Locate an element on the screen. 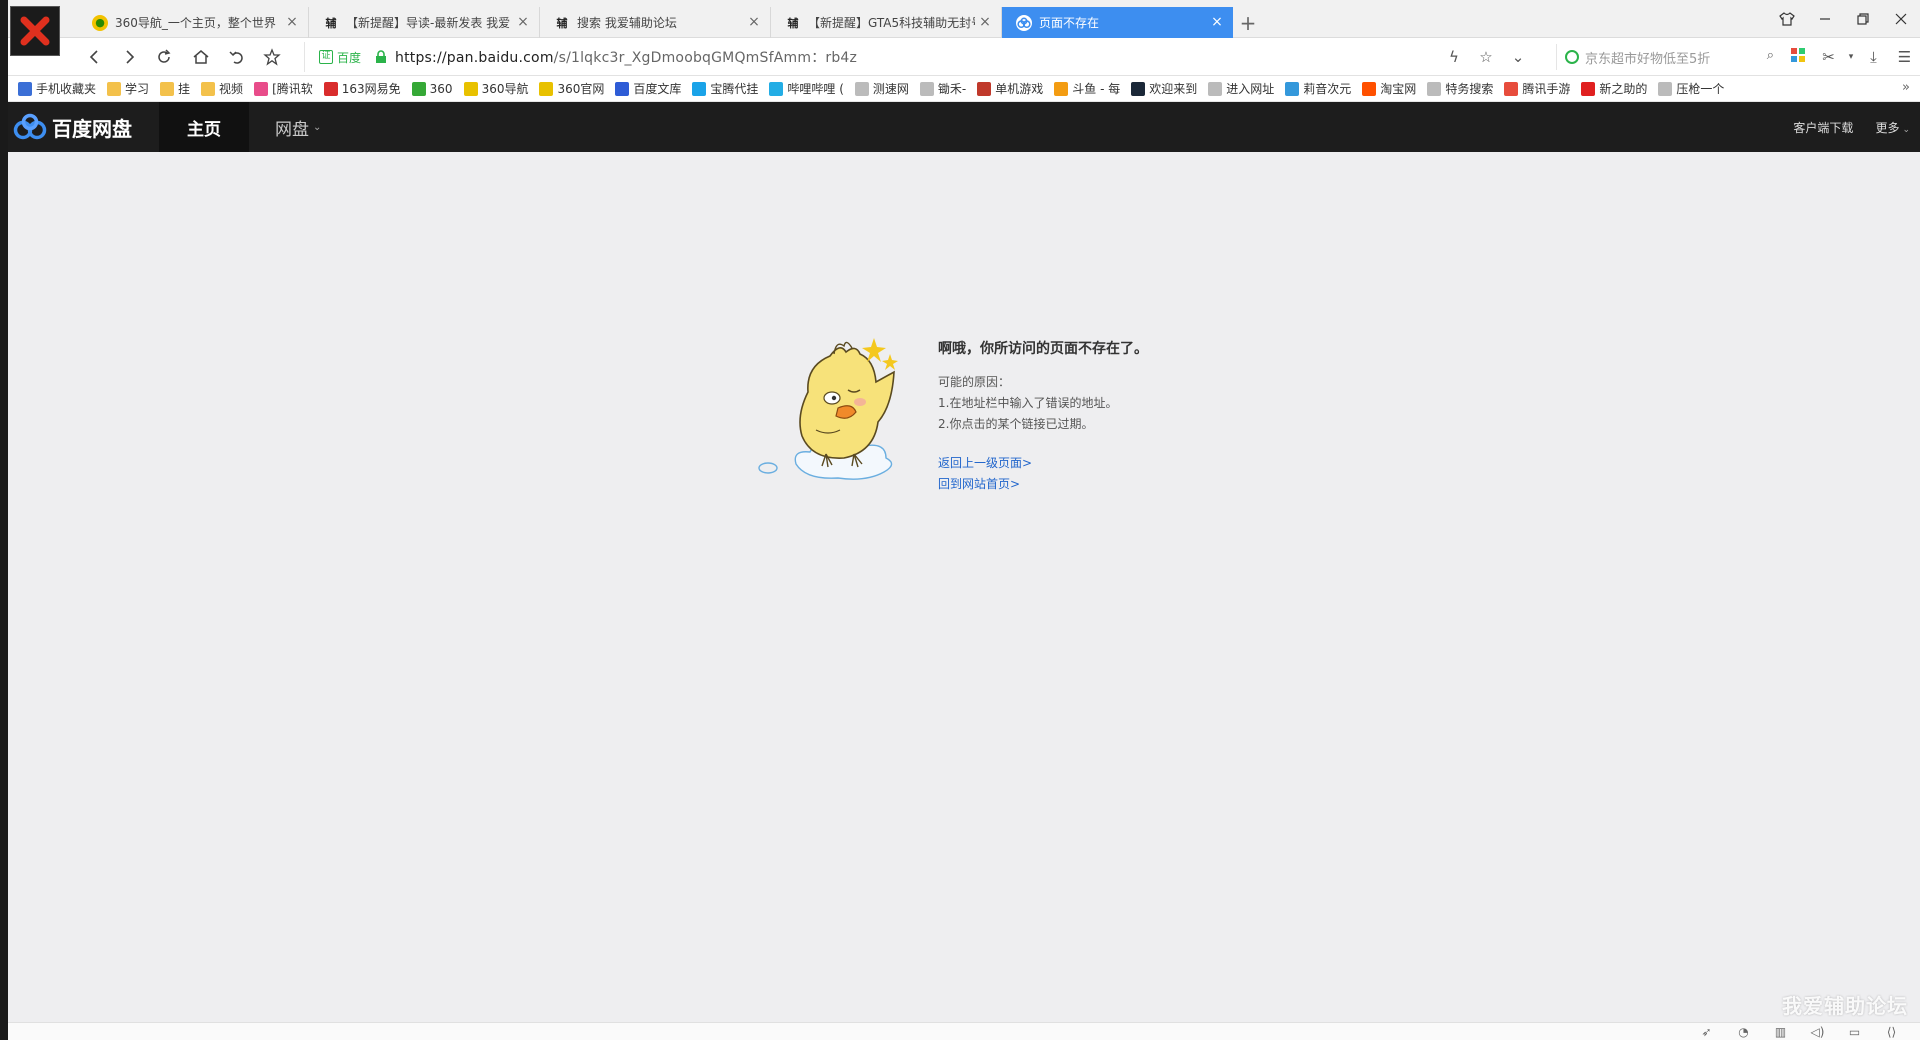  more-menu: 更多 ⌄ is located at coordinates (1892, 127).